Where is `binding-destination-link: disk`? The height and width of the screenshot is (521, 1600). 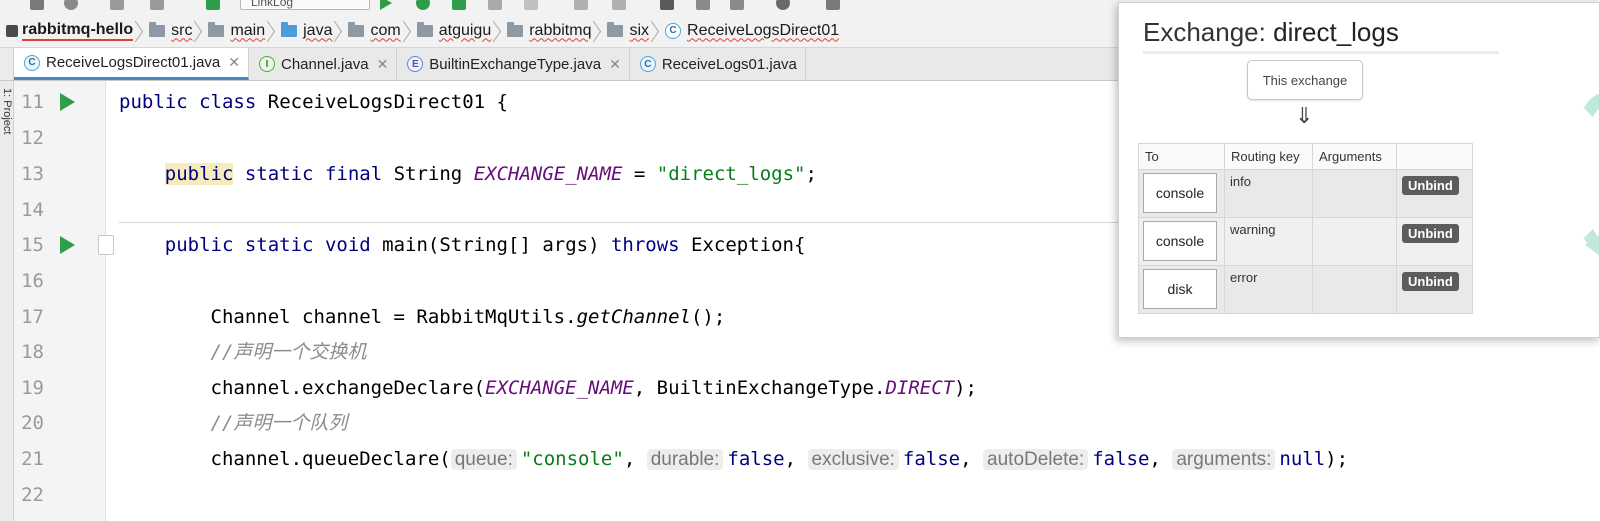 binding-destination-link: disk is located at coordinates (1180, 289).